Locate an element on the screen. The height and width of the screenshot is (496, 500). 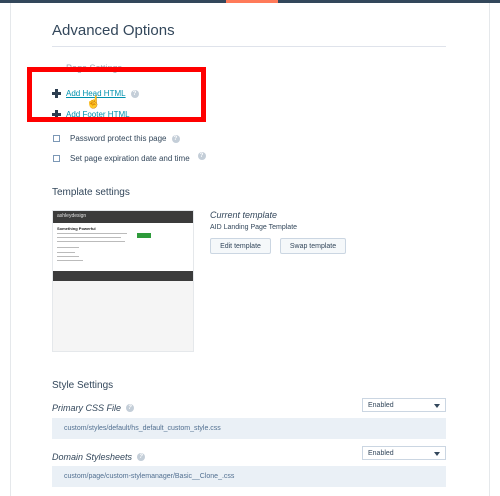
style-settings-heading: Style Settings is located at coordinates (83, 385).